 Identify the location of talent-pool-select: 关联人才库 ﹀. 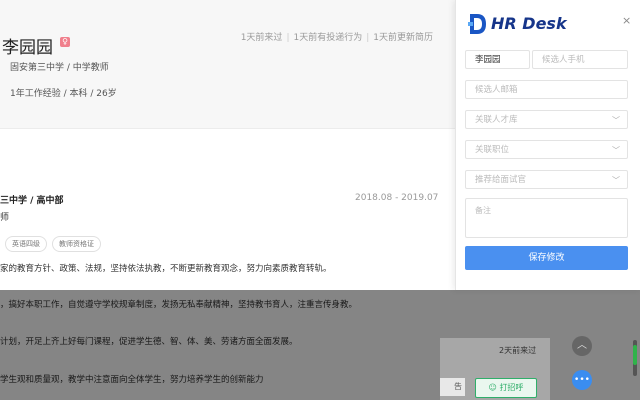
(546, 119).